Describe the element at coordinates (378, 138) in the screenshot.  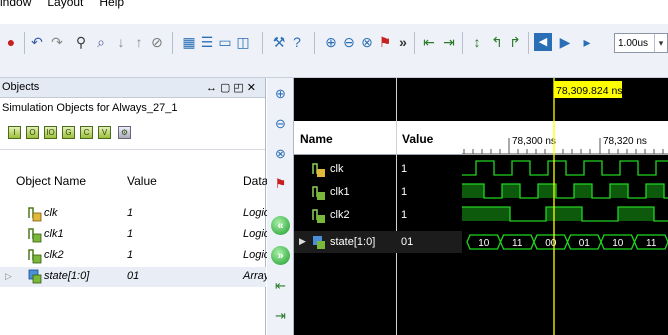
I see `wave-column-headers: Name Value` at that location.